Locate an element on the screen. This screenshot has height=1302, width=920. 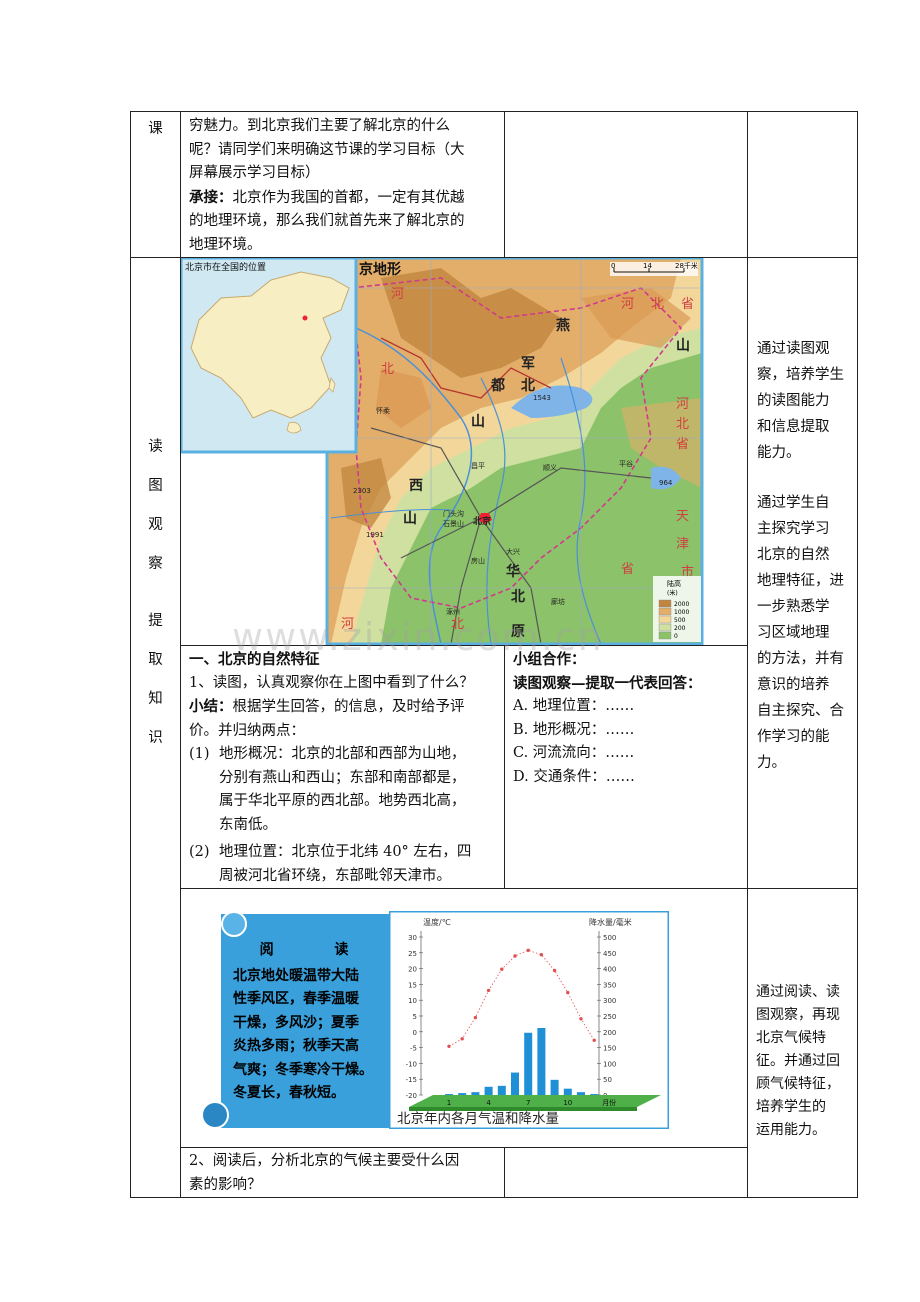
left-tick-label: 30 is located at coordinates (412, 938).